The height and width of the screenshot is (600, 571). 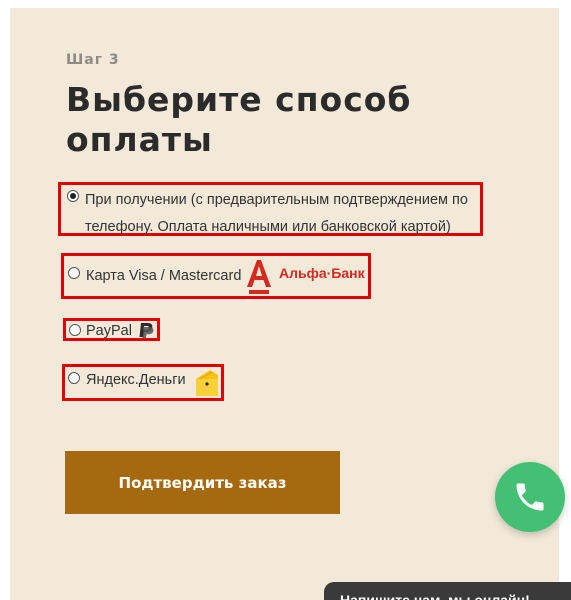 What do you see at coordinates (259, 277) in the screenshot?
I see `alfa-bank-logo` at bounding box center [259, 277].